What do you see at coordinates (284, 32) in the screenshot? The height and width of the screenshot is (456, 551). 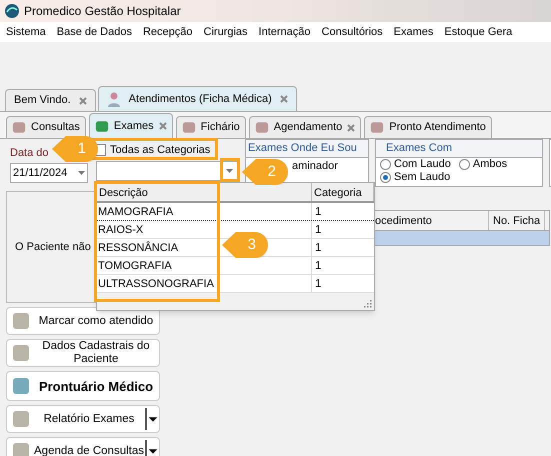 I see `menu-item: Internação` at bounding box center [284, 32].